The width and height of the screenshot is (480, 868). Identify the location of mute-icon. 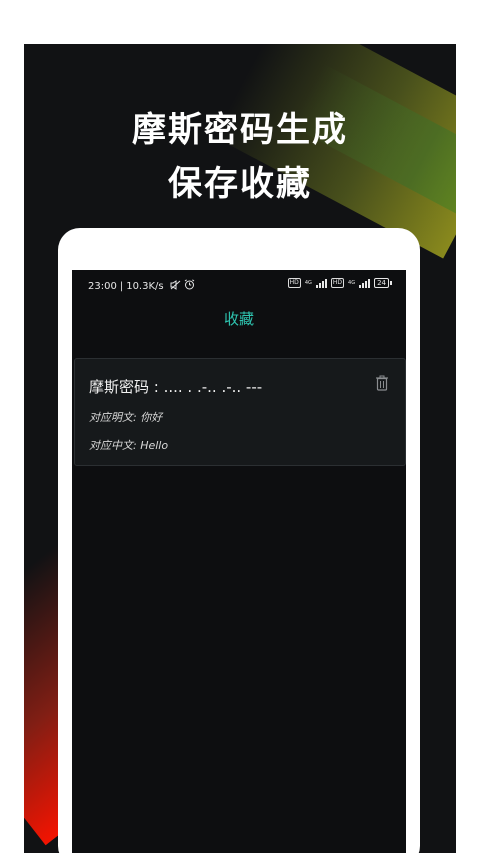
(175, 285).